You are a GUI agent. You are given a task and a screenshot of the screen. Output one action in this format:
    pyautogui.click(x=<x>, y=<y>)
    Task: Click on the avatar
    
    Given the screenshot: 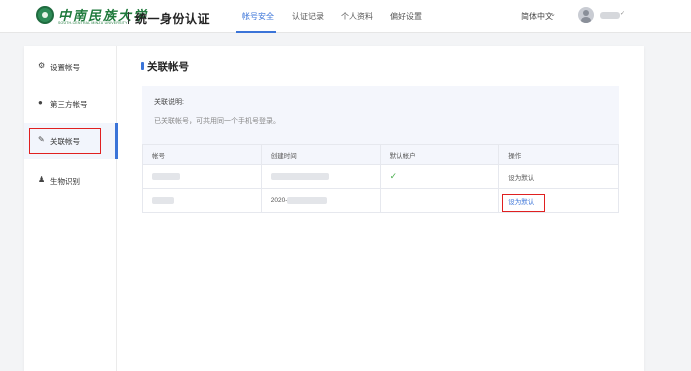 What is the action you would take?
    pyautogui.click(x=586, y=15)
    